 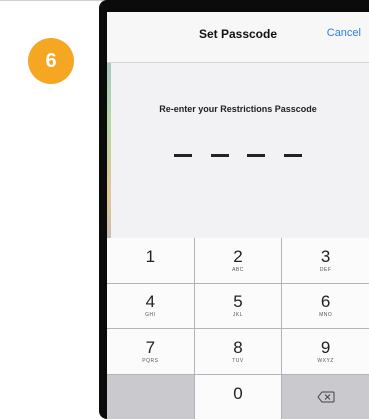 I want to click on navigation-bar: Set Passcode Cancel, so click(x=238, y=37).